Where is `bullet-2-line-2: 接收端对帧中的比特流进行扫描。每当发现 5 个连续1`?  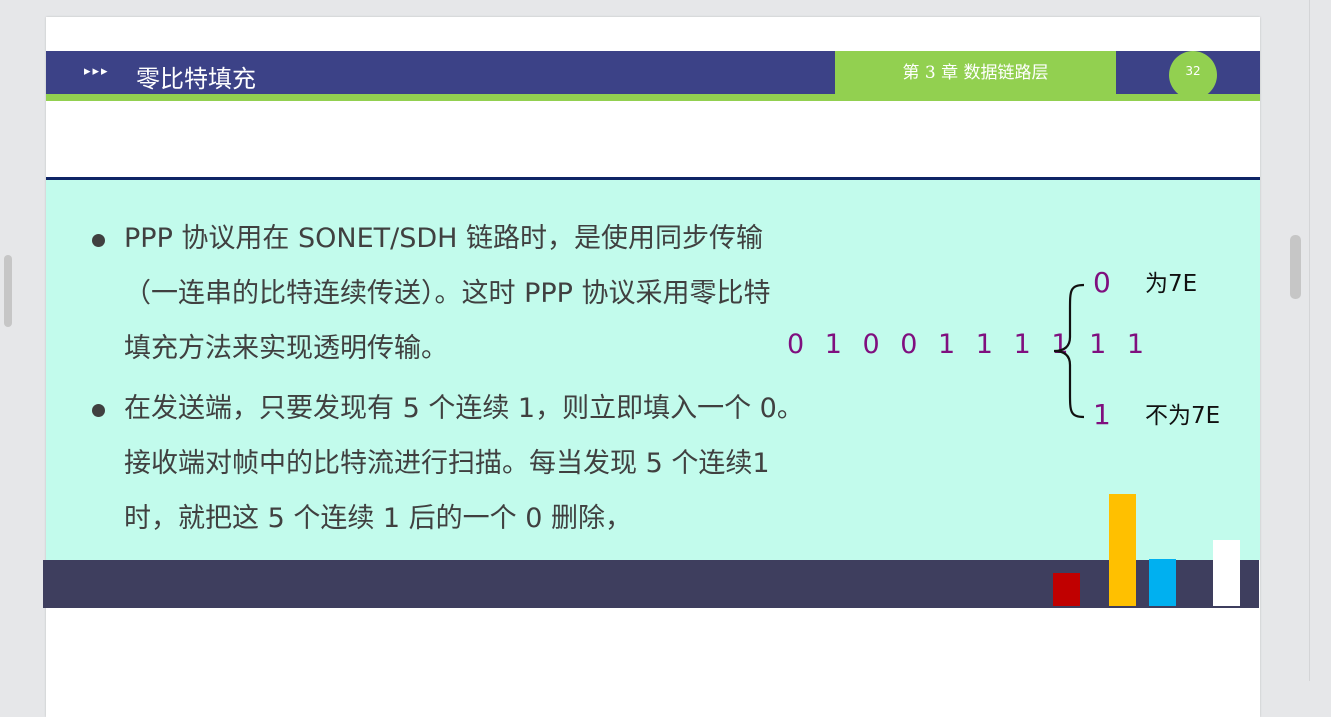
bullet-2-line-2: 接收端对帧中的比特流进行扫描。每当发现 5 个连续1 is located at coordinates (447, 463).